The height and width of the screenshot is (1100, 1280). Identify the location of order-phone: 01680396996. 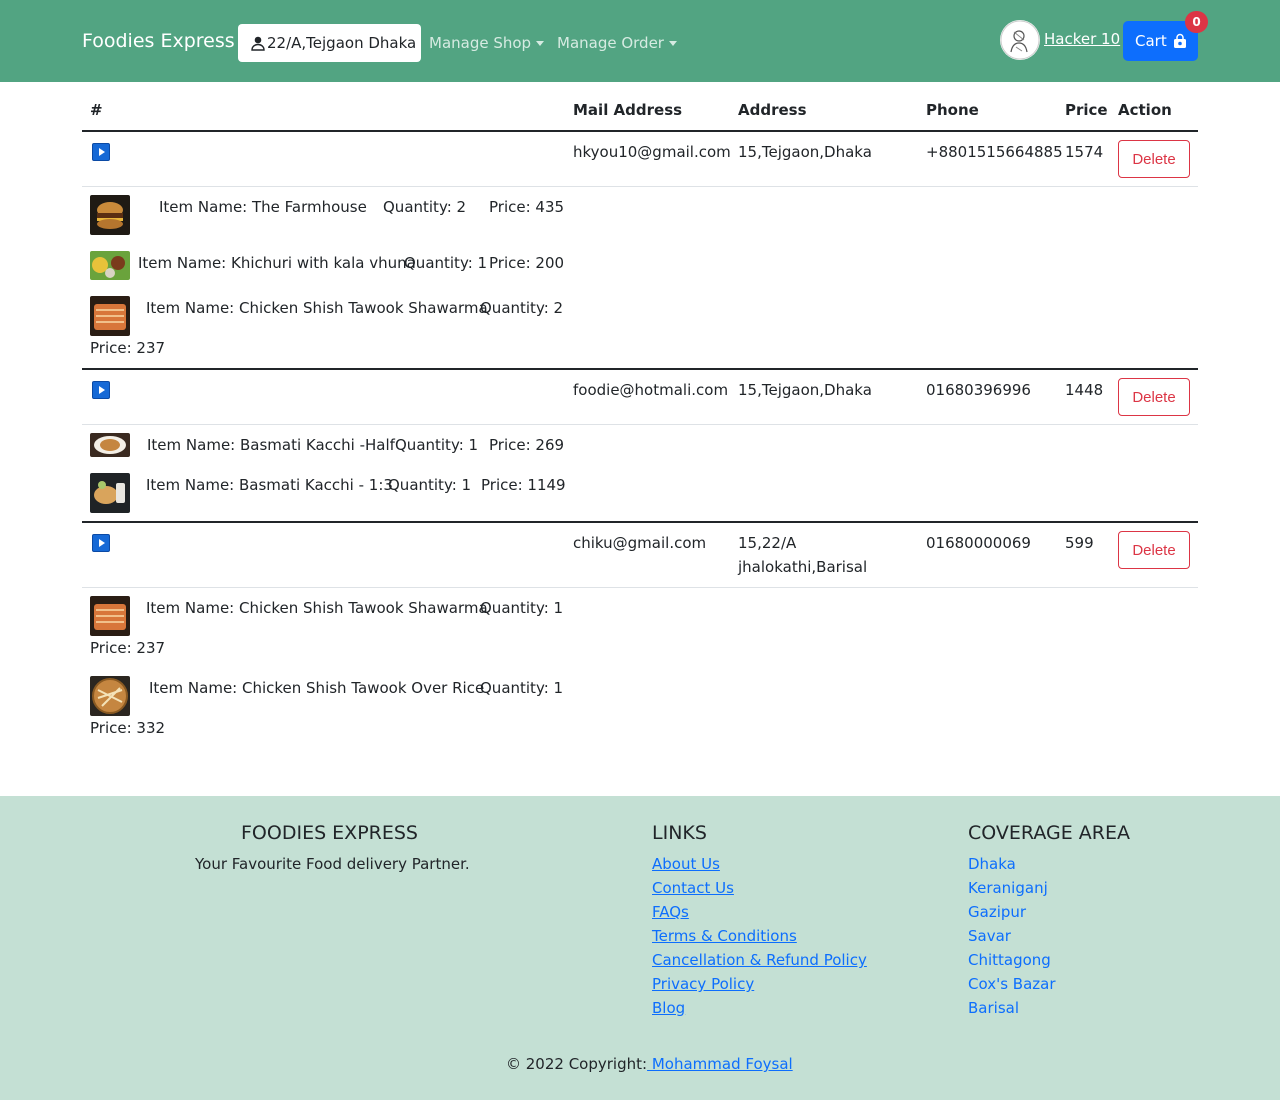
(978, 390).